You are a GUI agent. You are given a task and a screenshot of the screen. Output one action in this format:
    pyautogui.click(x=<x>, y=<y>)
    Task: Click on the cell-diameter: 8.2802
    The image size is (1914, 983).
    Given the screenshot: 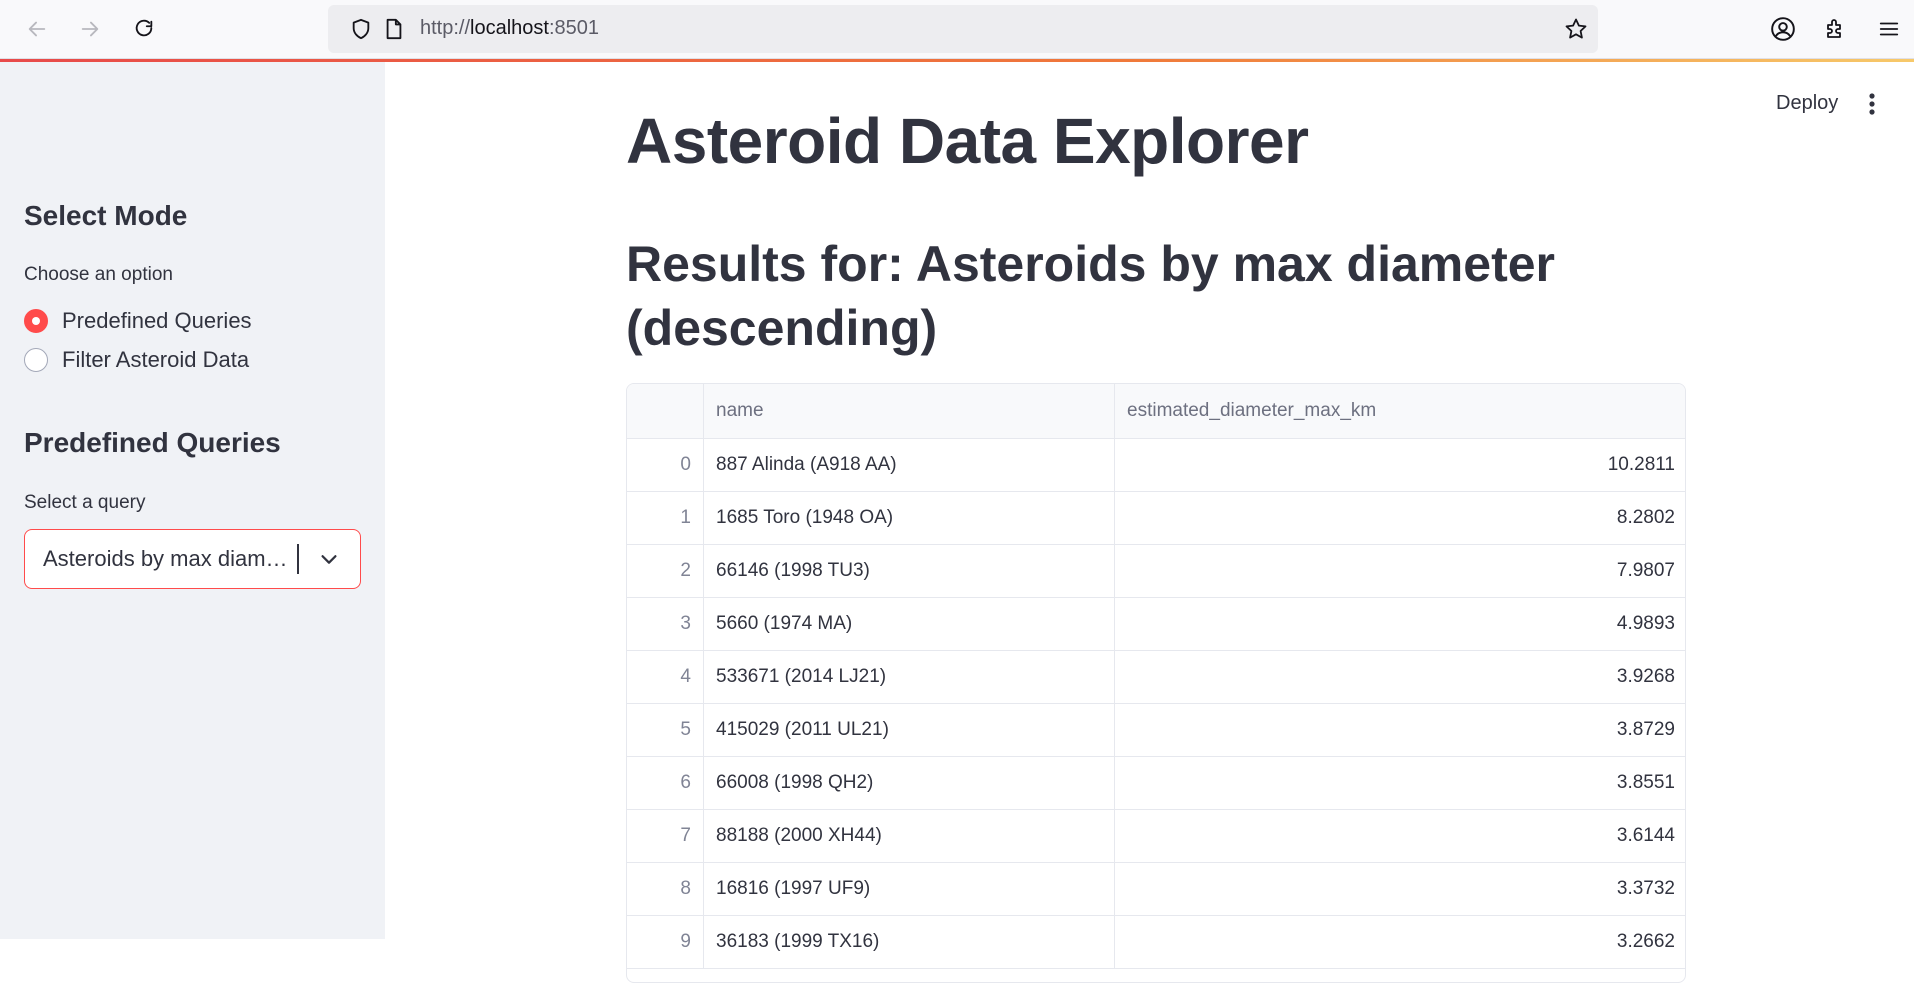 What is the action you would take?
    pyautogui.click(x=1400, y=518)
    